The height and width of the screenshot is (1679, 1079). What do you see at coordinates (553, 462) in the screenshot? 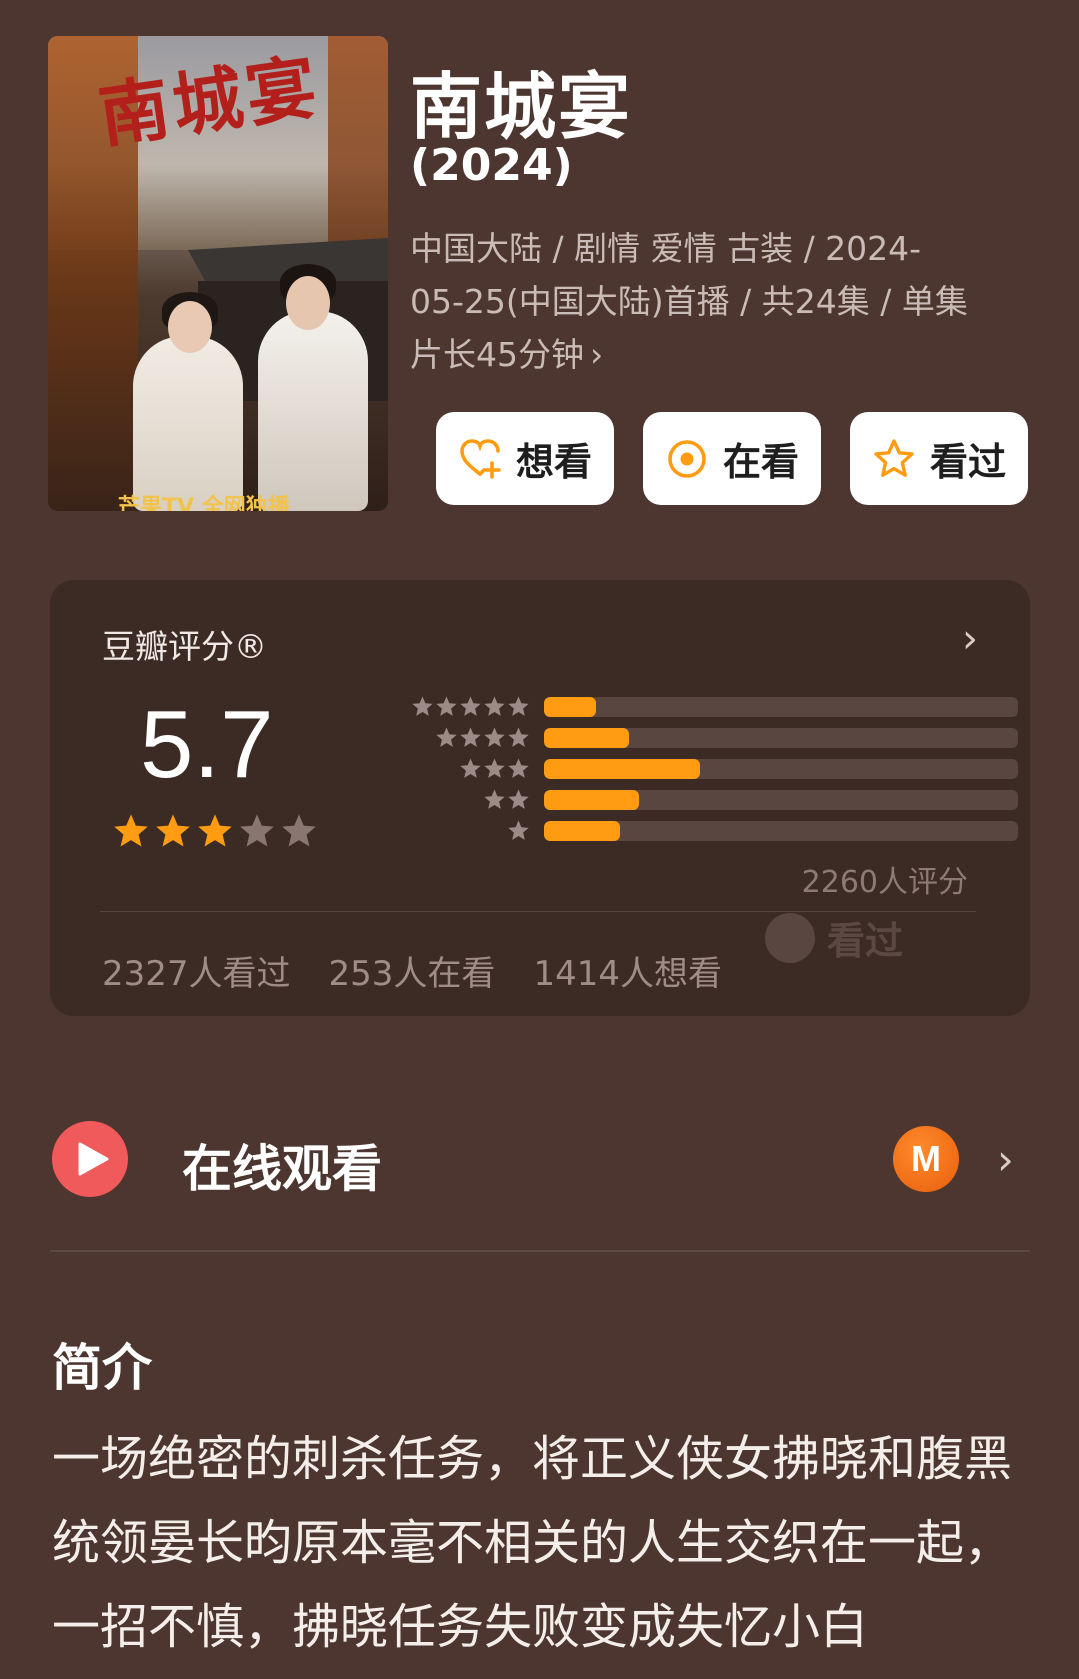
I see `want-to-watch-label: 想看` at bounding box center [553, 462].